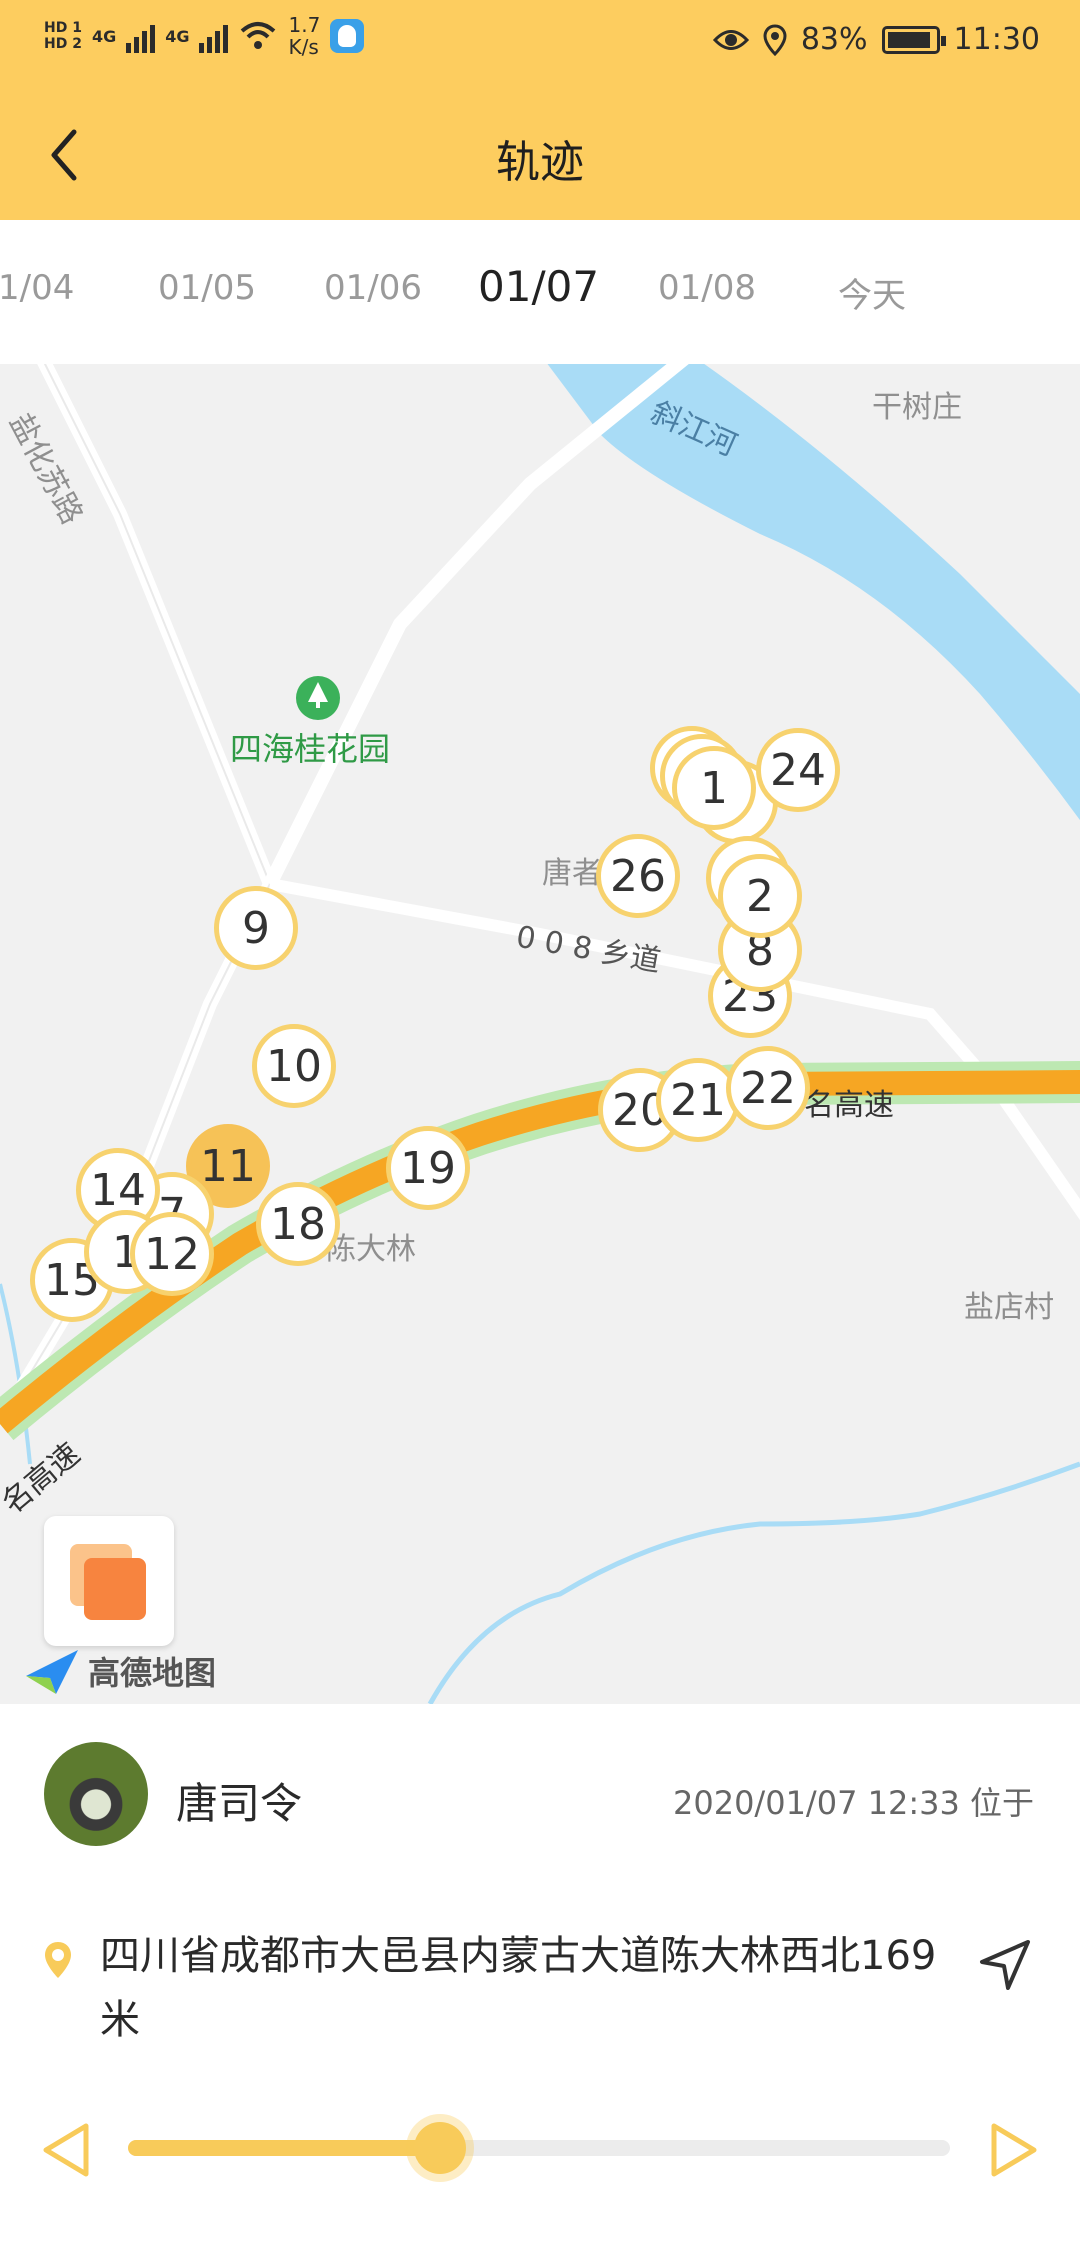 The image size is (1080, 2244). I want to click on network-type-1: 4G, so click(104, 36).